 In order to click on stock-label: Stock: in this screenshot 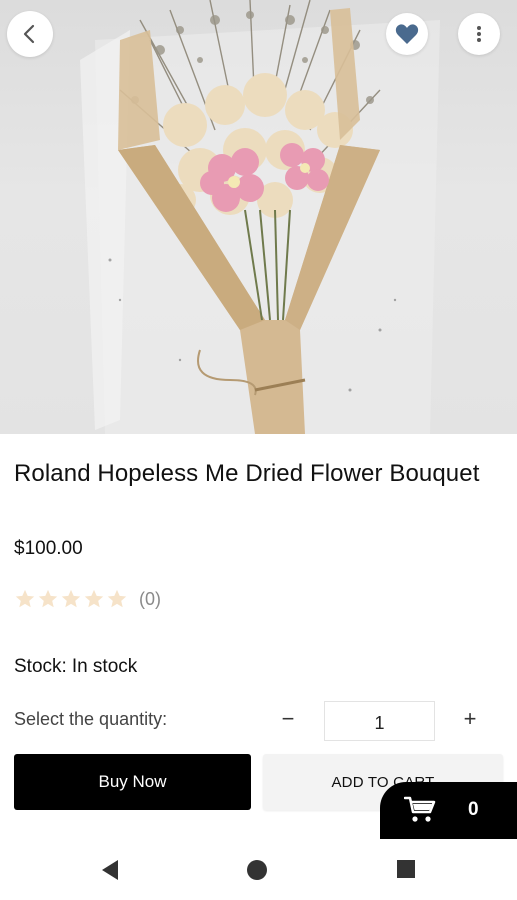, I will do `click(40, 666)`.